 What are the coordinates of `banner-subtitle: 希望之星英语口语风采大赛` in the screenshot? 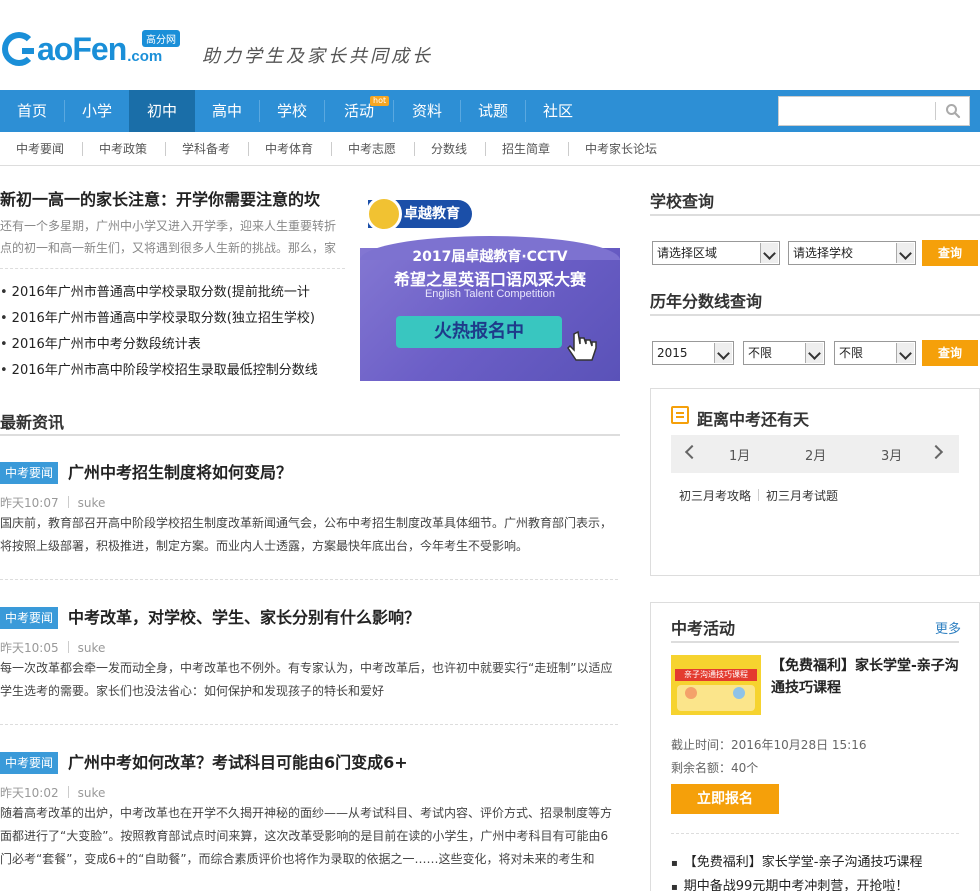 It's located at (489, 279).